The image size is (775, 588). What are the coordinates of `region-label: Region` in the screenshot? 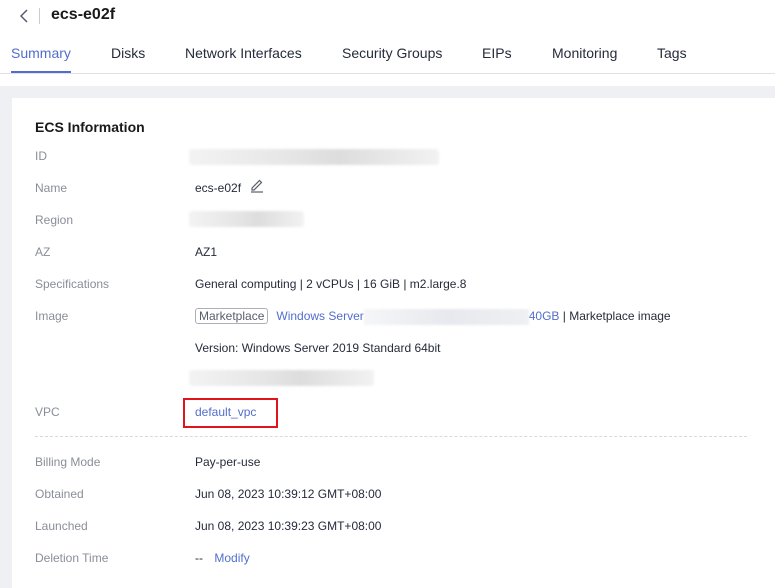 It's located at (54, 220).